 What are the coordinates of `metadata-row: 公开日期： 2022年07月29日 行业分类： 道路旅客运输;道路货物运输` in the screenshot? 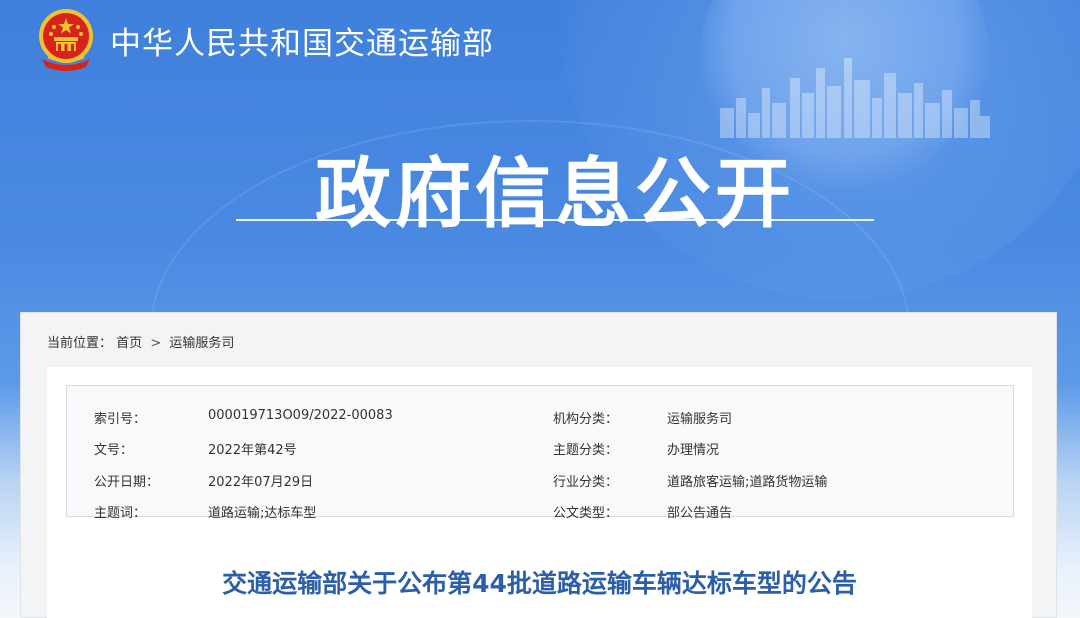 It's located at (540, 479).